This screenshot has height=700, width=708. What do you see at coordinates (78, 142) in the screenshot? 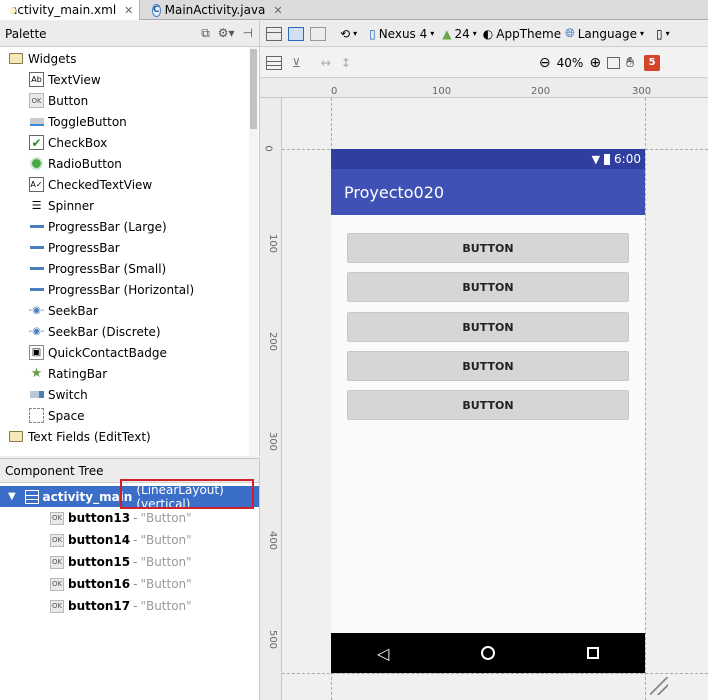
I see `palette-label: CheckBox` at bounding box center [78, 142].